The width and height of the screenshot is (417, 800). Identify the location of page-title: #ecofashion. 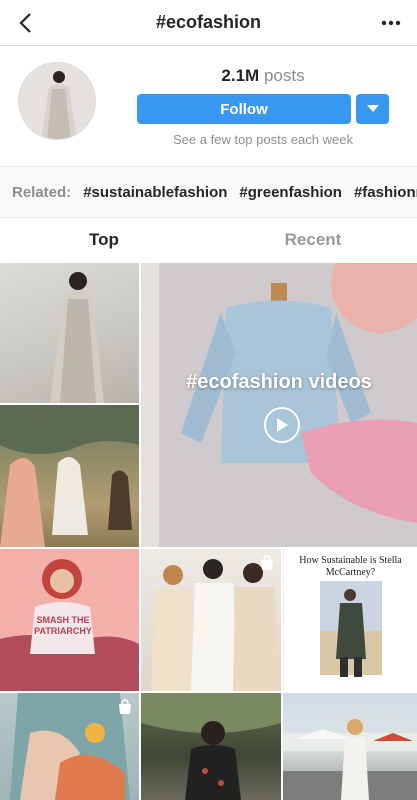
(208, 22).